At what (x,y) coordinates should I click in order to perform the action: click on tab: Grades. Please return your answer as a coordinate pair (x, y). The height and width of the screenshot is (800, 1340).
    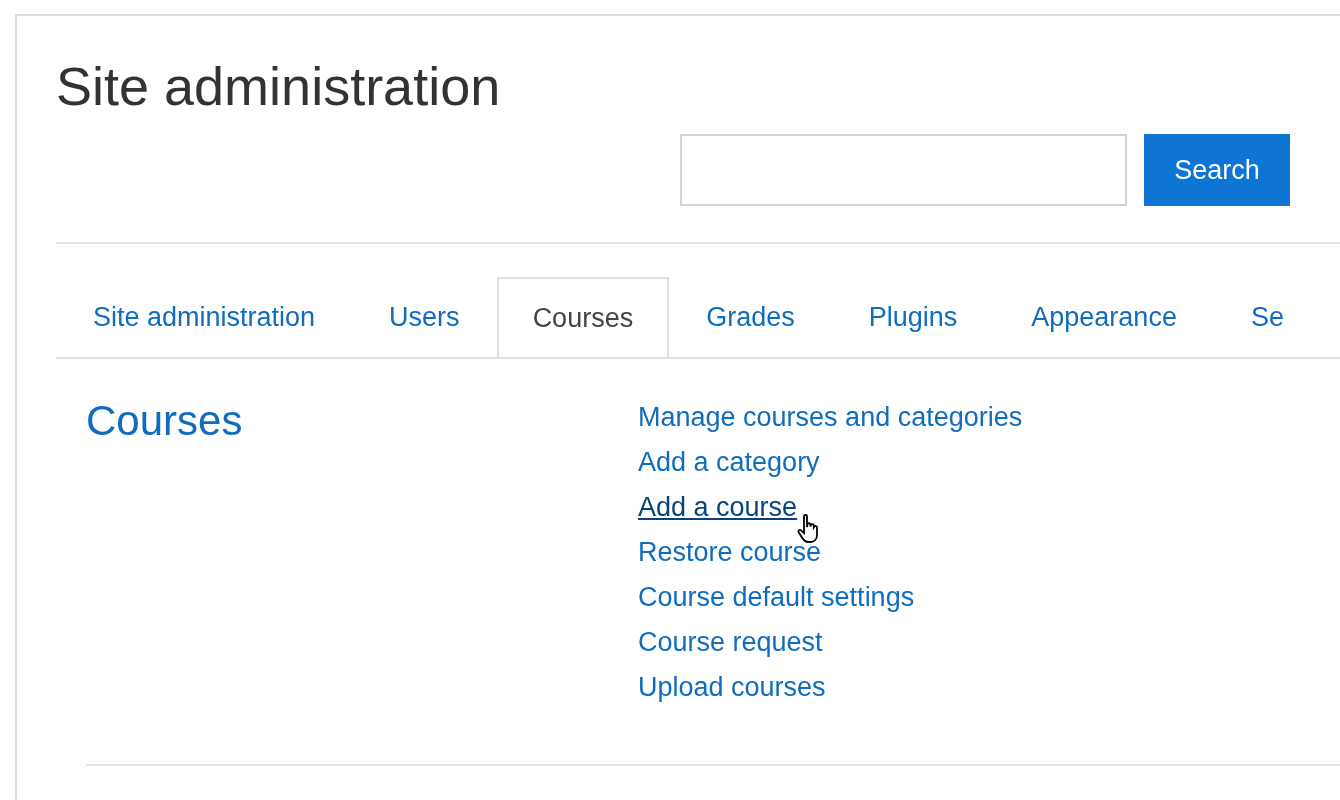
    Looking at the image, I should click on (750, 317).